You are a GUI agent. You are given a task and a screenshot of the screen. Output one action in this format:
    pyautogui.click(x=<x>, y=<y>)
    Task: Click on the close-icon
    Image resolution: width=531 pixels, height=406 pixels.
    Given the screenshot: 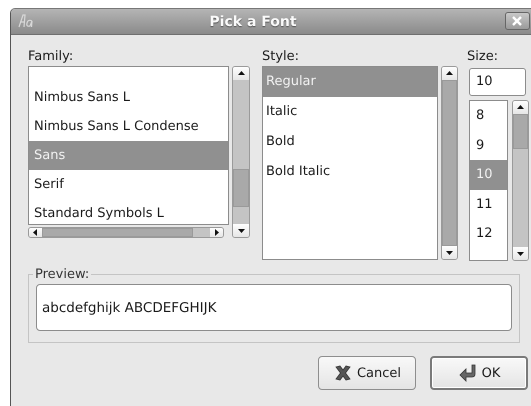 What is the action you would take?
    pyautogui.click(x=517, y=21)
    